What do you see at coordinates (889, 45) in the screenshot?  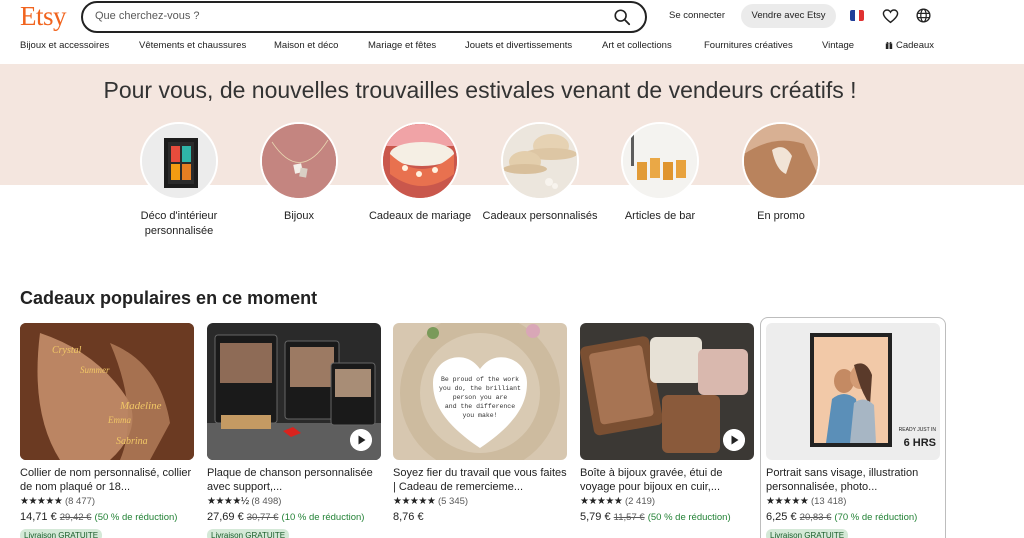 I see `gift-icon` at bounding box center [889, 45].